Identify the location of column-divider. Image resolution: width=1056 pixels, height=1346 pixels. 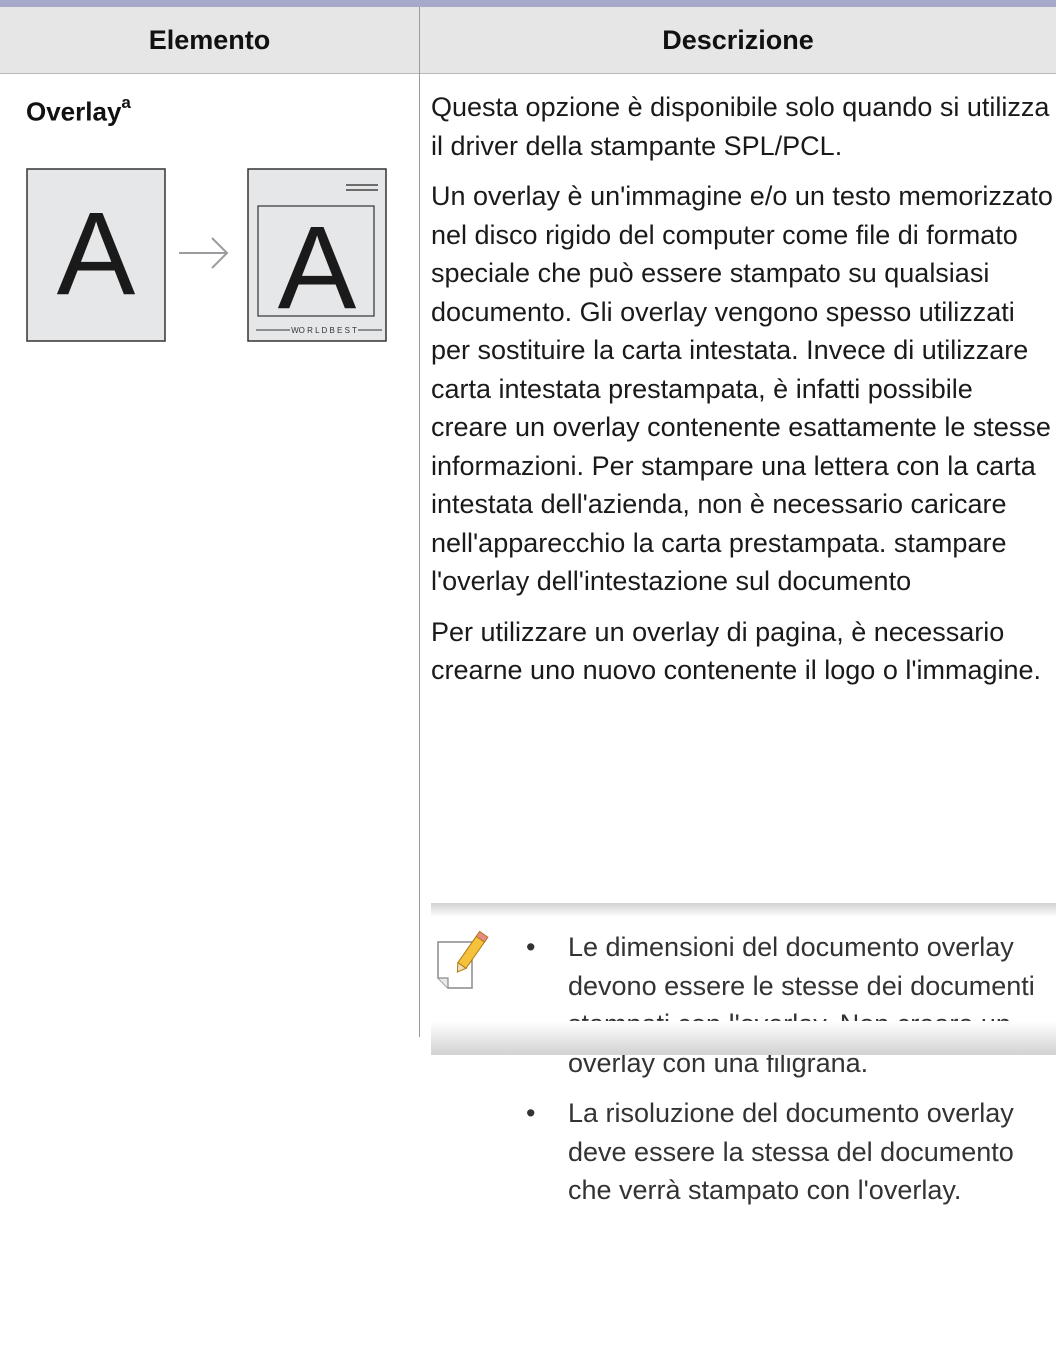
(419, 522).